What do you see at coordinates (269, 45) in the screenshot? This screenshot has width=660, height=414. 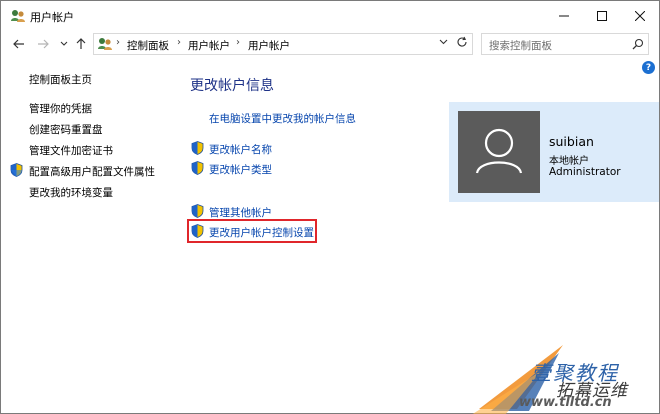 I see `breadcrumb-user-accounts-current: 用户帐户` at bounding box center [269, 45].